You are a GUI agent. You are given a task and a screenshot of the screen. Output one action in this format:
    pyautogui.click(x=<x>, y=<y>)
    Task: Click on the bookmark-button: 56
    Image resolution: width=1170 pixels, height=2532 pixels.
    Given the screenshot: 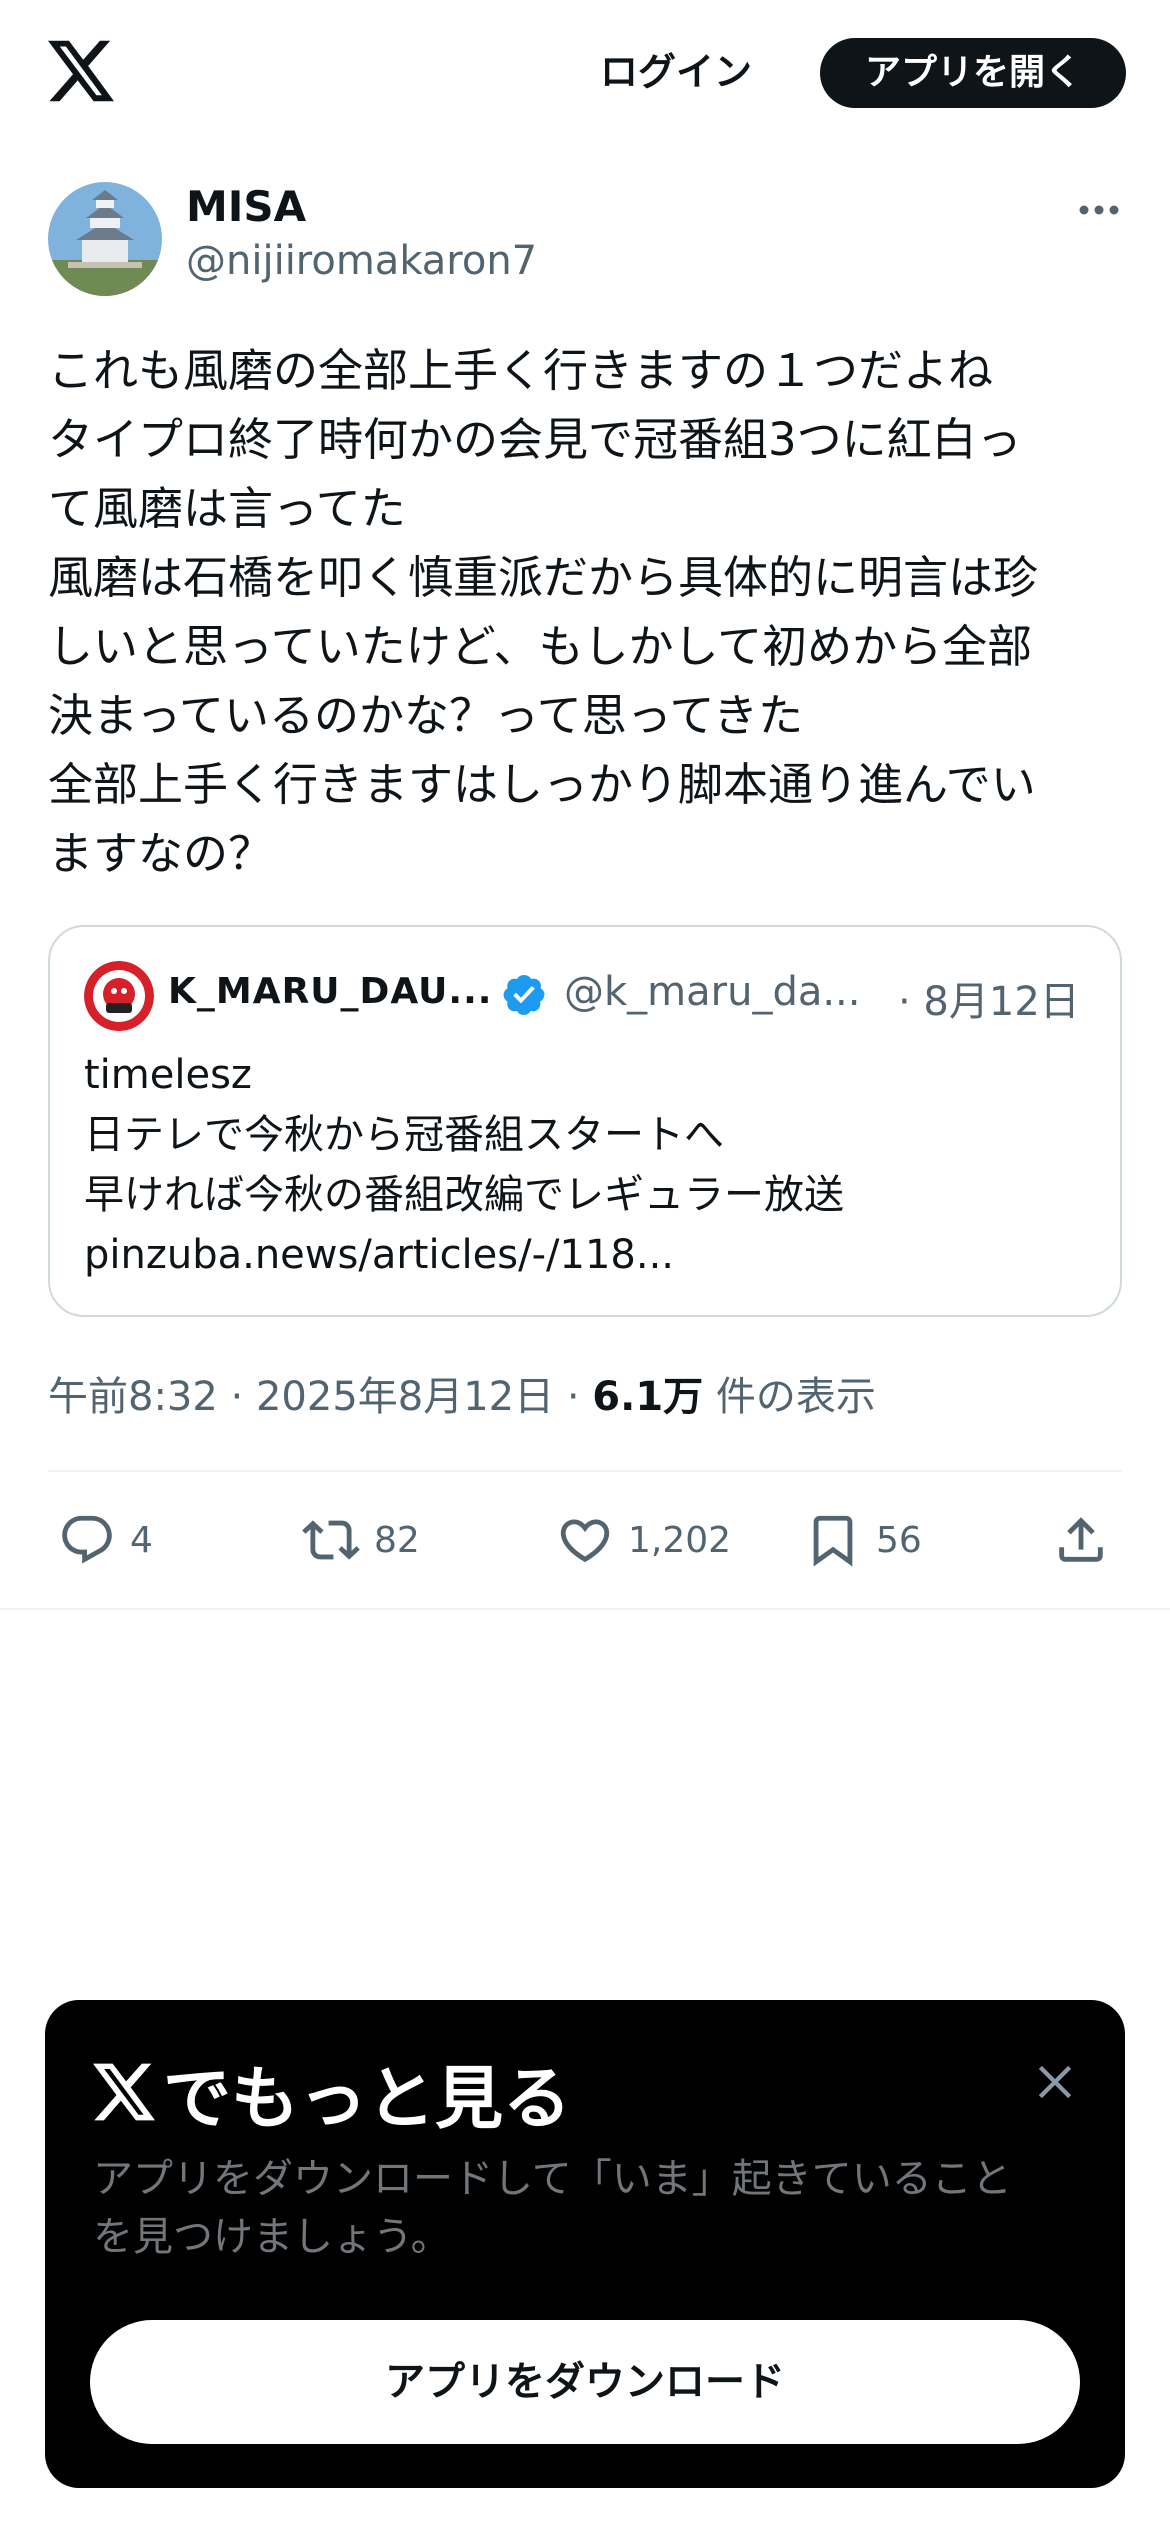 What is the action you would take?
    pyautogui.click(x=863, y=1540)
    